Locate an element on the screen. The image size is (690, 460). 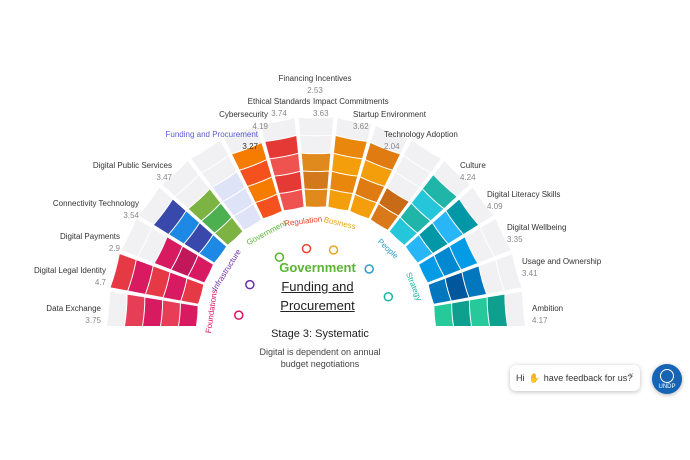
selected-pillar-name: Government is located at coordinates (317, 267).